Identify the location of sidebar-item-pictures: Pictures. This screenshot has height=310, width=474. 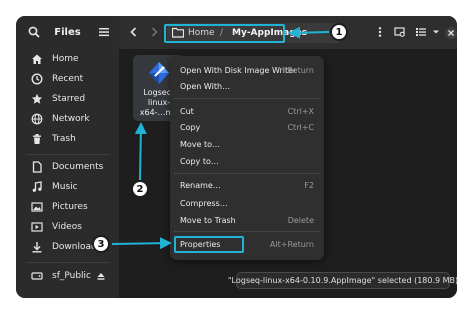
(68, 207).